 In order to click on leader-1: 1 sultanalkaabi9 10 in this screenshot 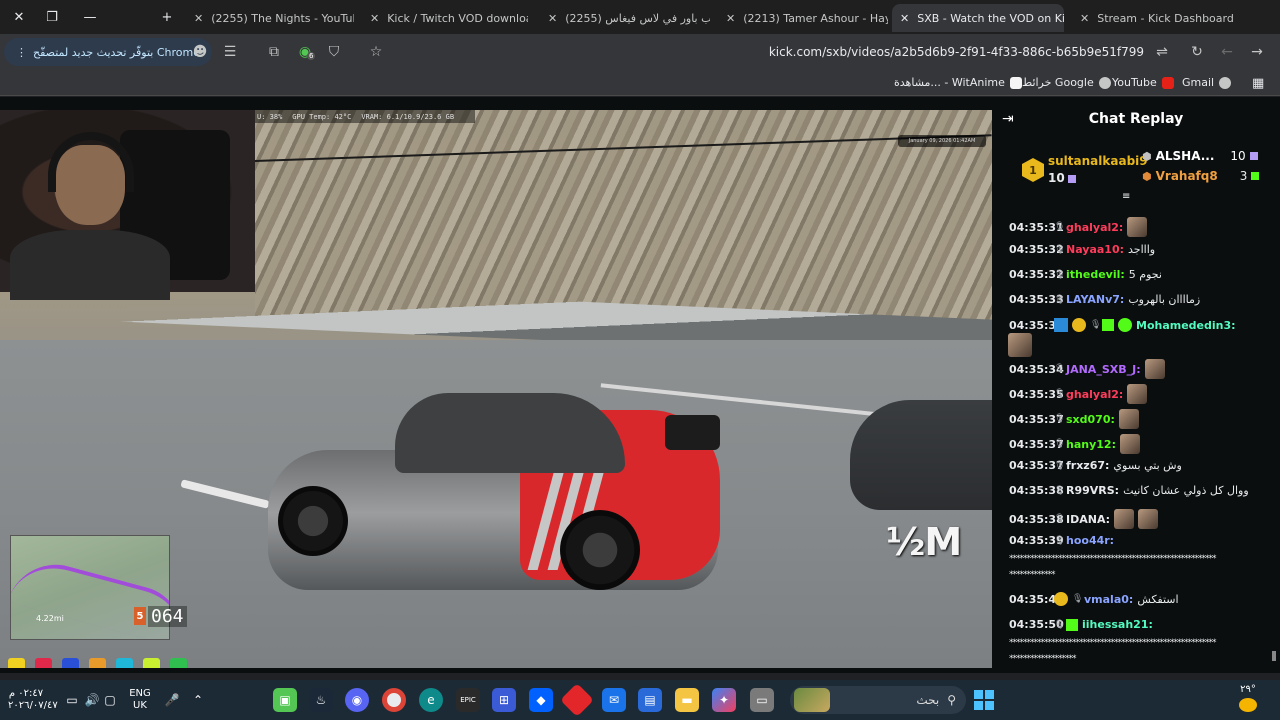, I will do `click(1085, 170)`.